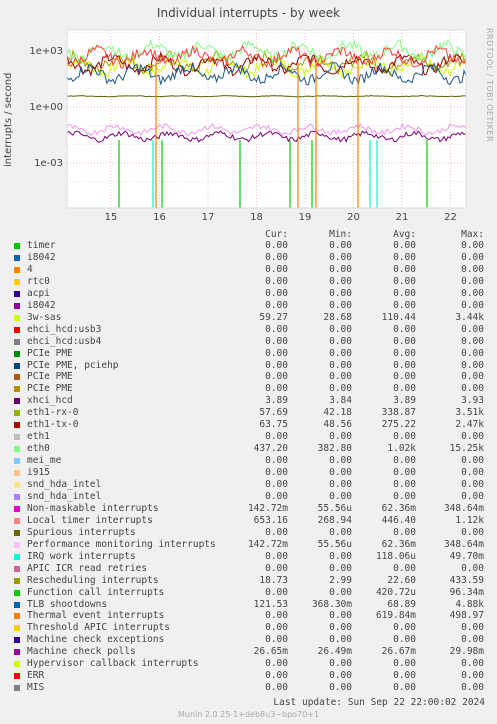 The image size is (497, 724). I want to click on legend-avg: 68.89, so click(401, 604).